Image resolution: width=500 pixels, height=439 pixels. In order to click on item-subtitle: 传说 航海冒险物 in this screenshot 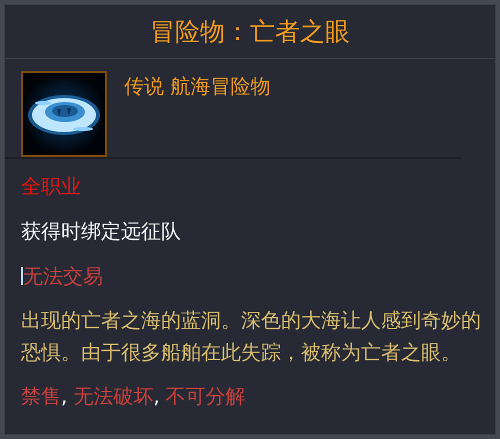, I will do `click(197, 86)`.